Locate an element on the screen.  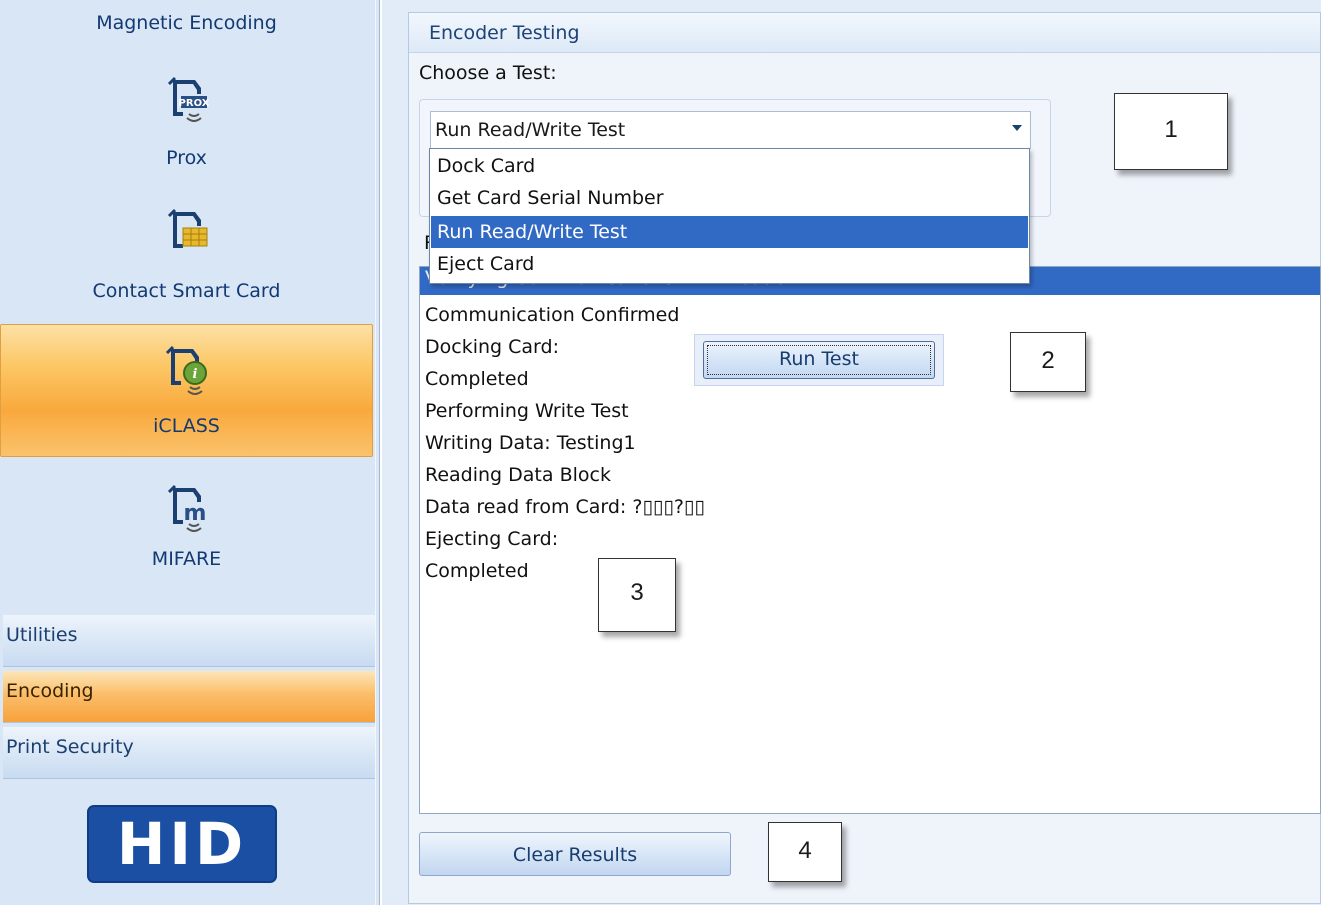
mifare-card-icon: m is located at coordinates (186, 508).